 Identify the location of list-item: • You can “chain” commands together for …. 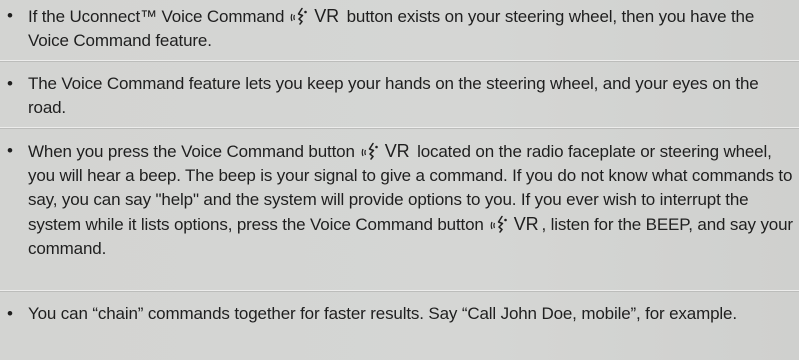
(400, 314).